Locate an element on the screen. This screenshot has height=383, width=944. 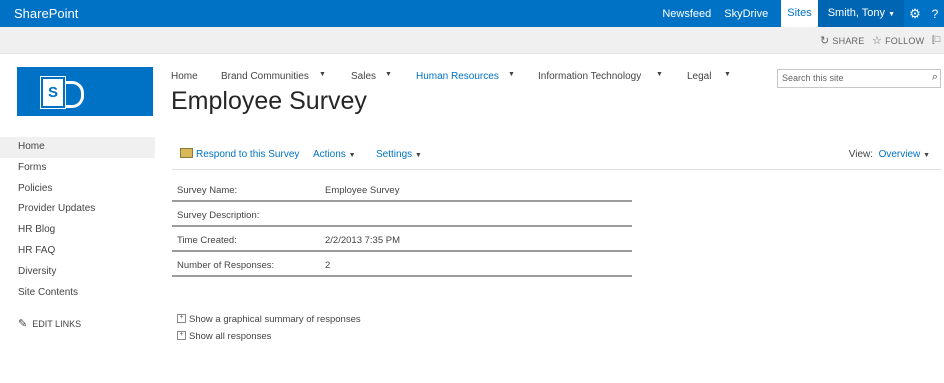
respond-label: Respond to this Survey is located at coordinates (248, 154).